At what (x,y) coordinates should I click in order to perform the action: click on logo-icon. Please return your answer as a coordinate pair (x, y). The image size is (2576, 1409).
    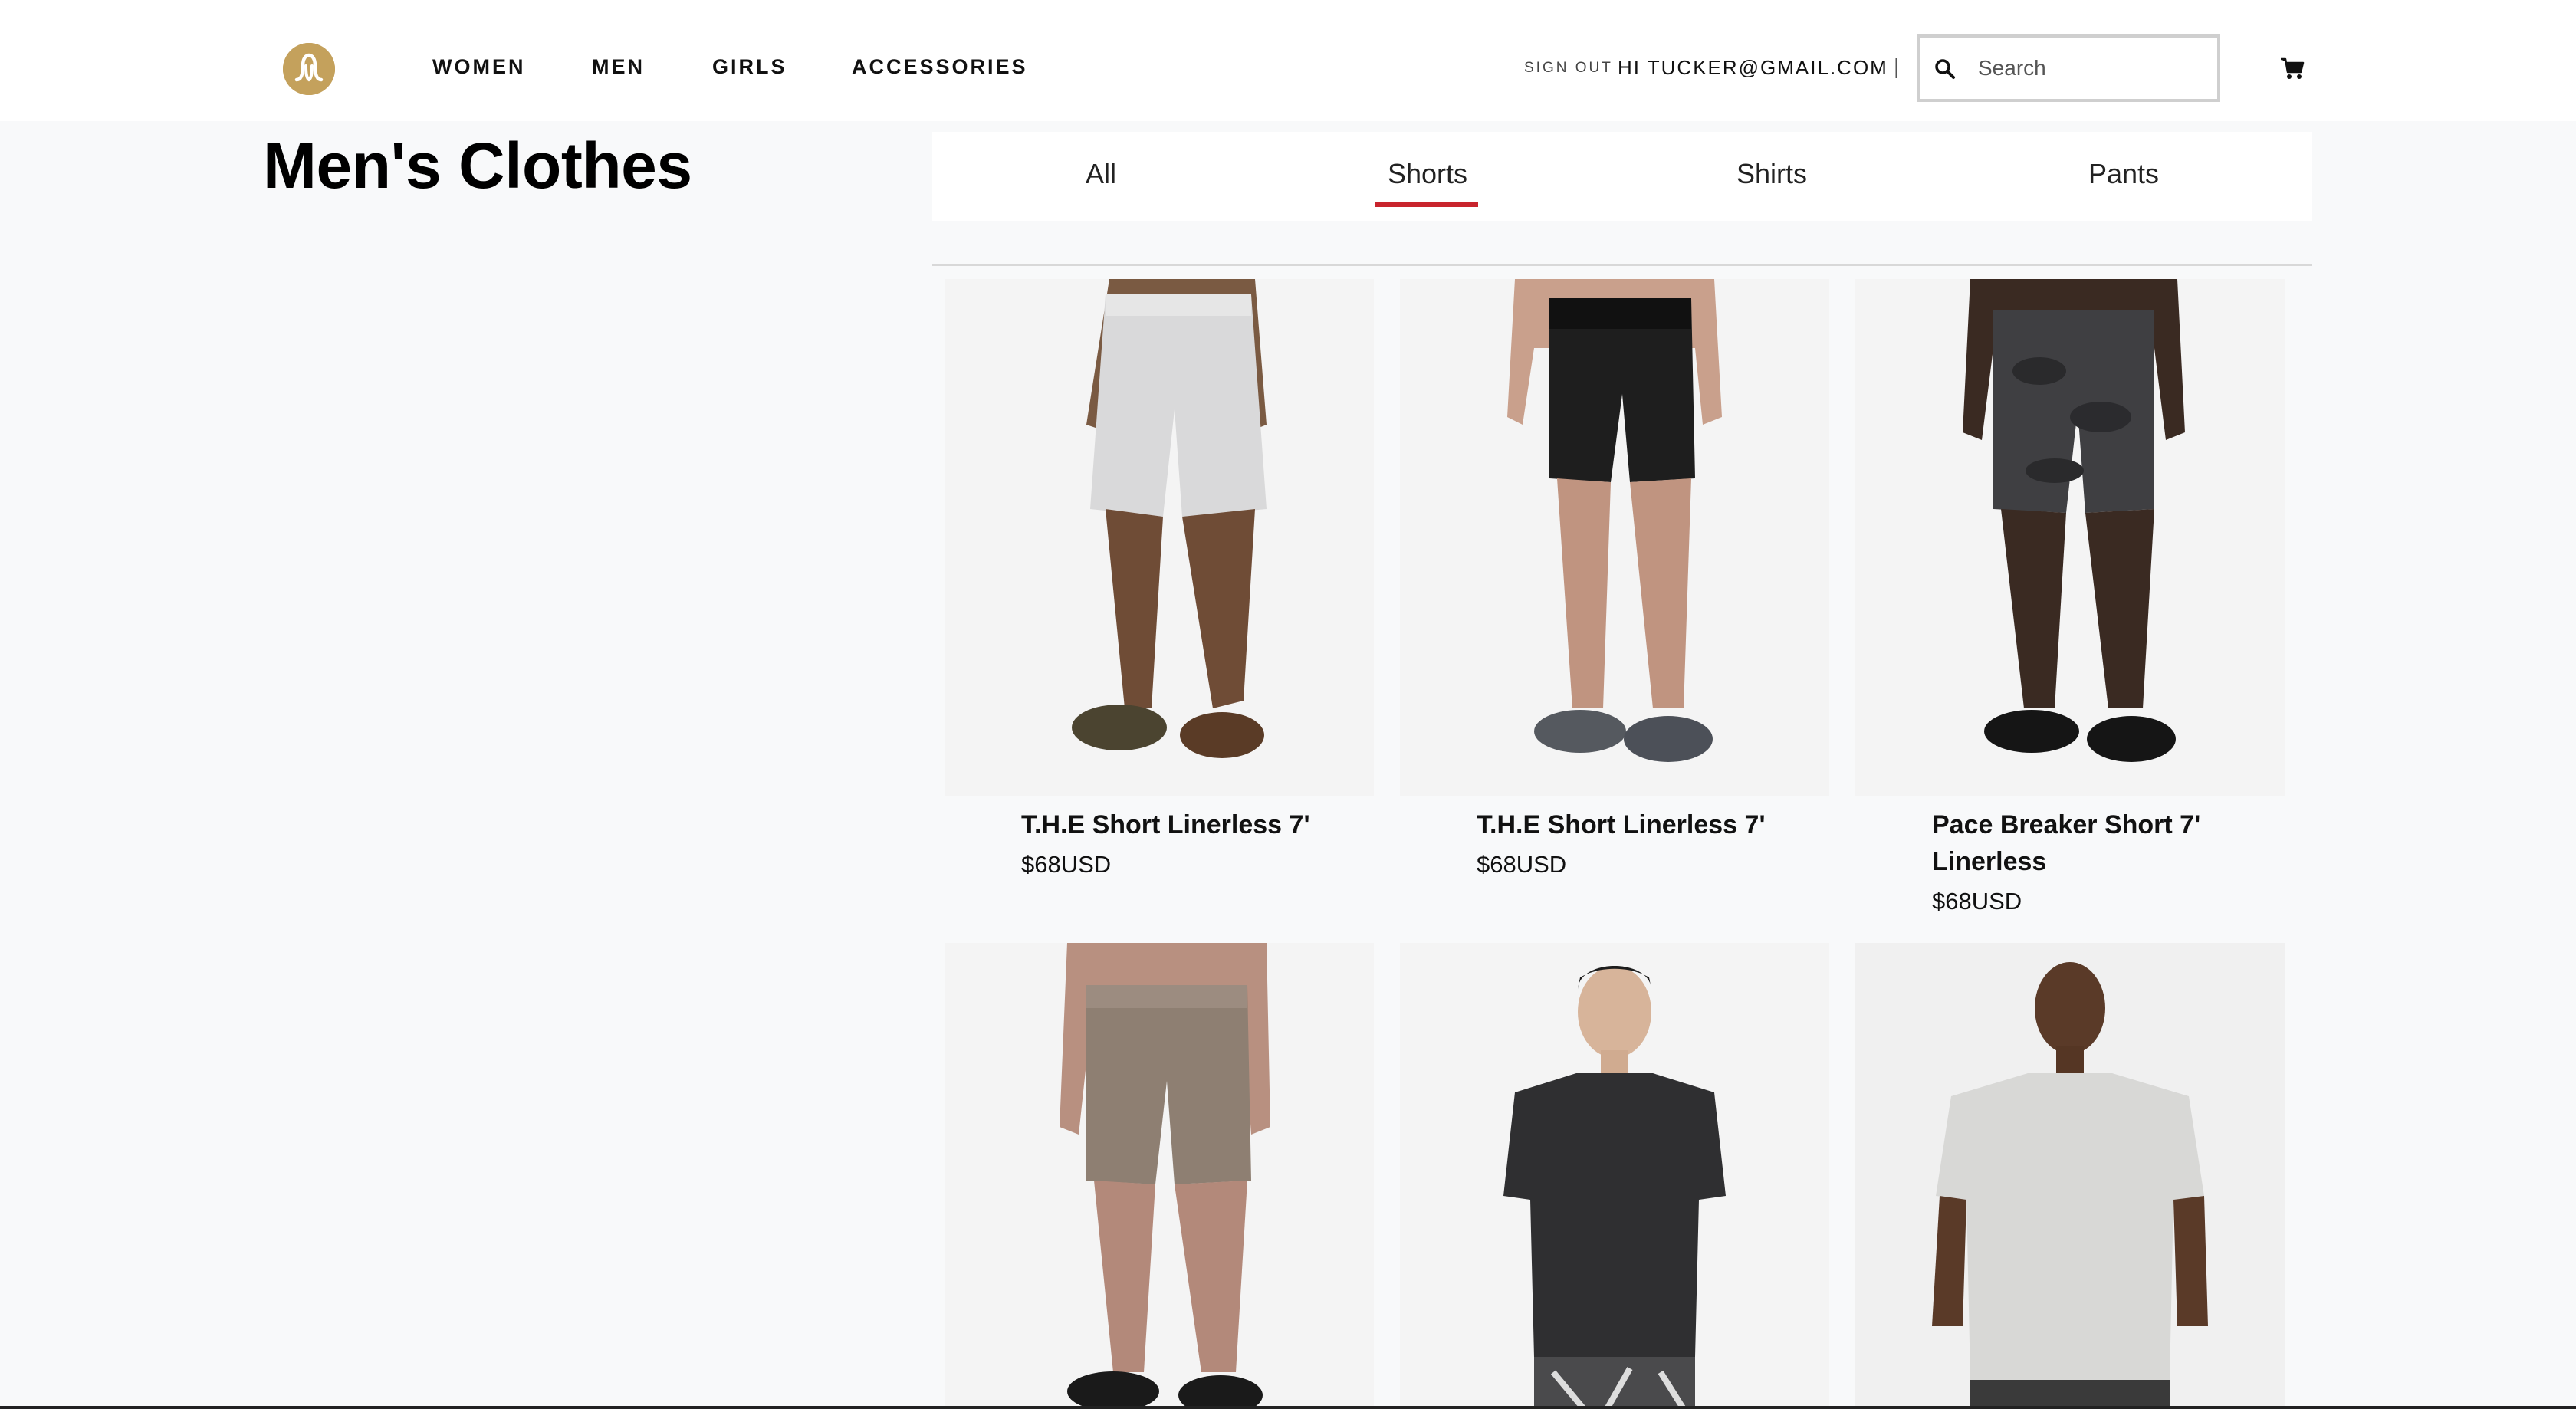
    Looking at the image, I should click on (309, 69).